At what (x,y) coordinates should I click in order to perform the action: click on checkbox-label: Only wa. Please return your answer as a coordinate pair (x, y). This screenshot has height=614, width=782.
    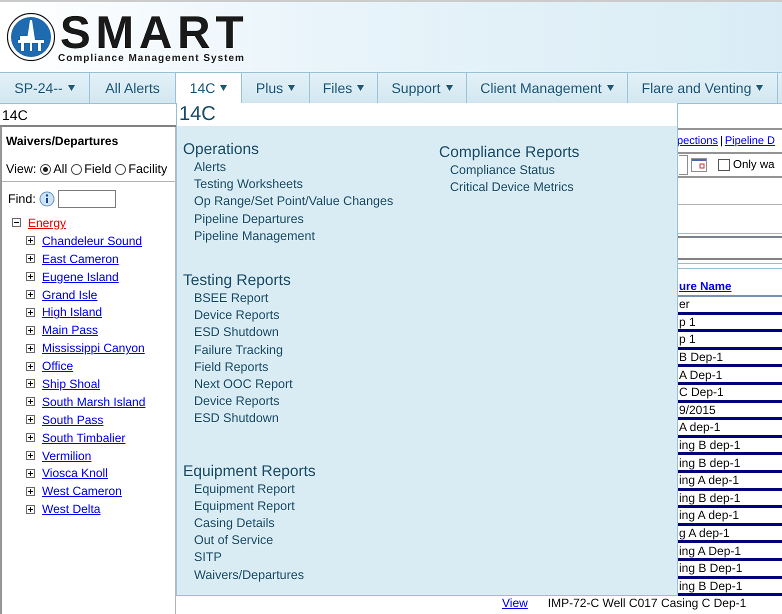
    Looking at the image, I should click on (754, 165).